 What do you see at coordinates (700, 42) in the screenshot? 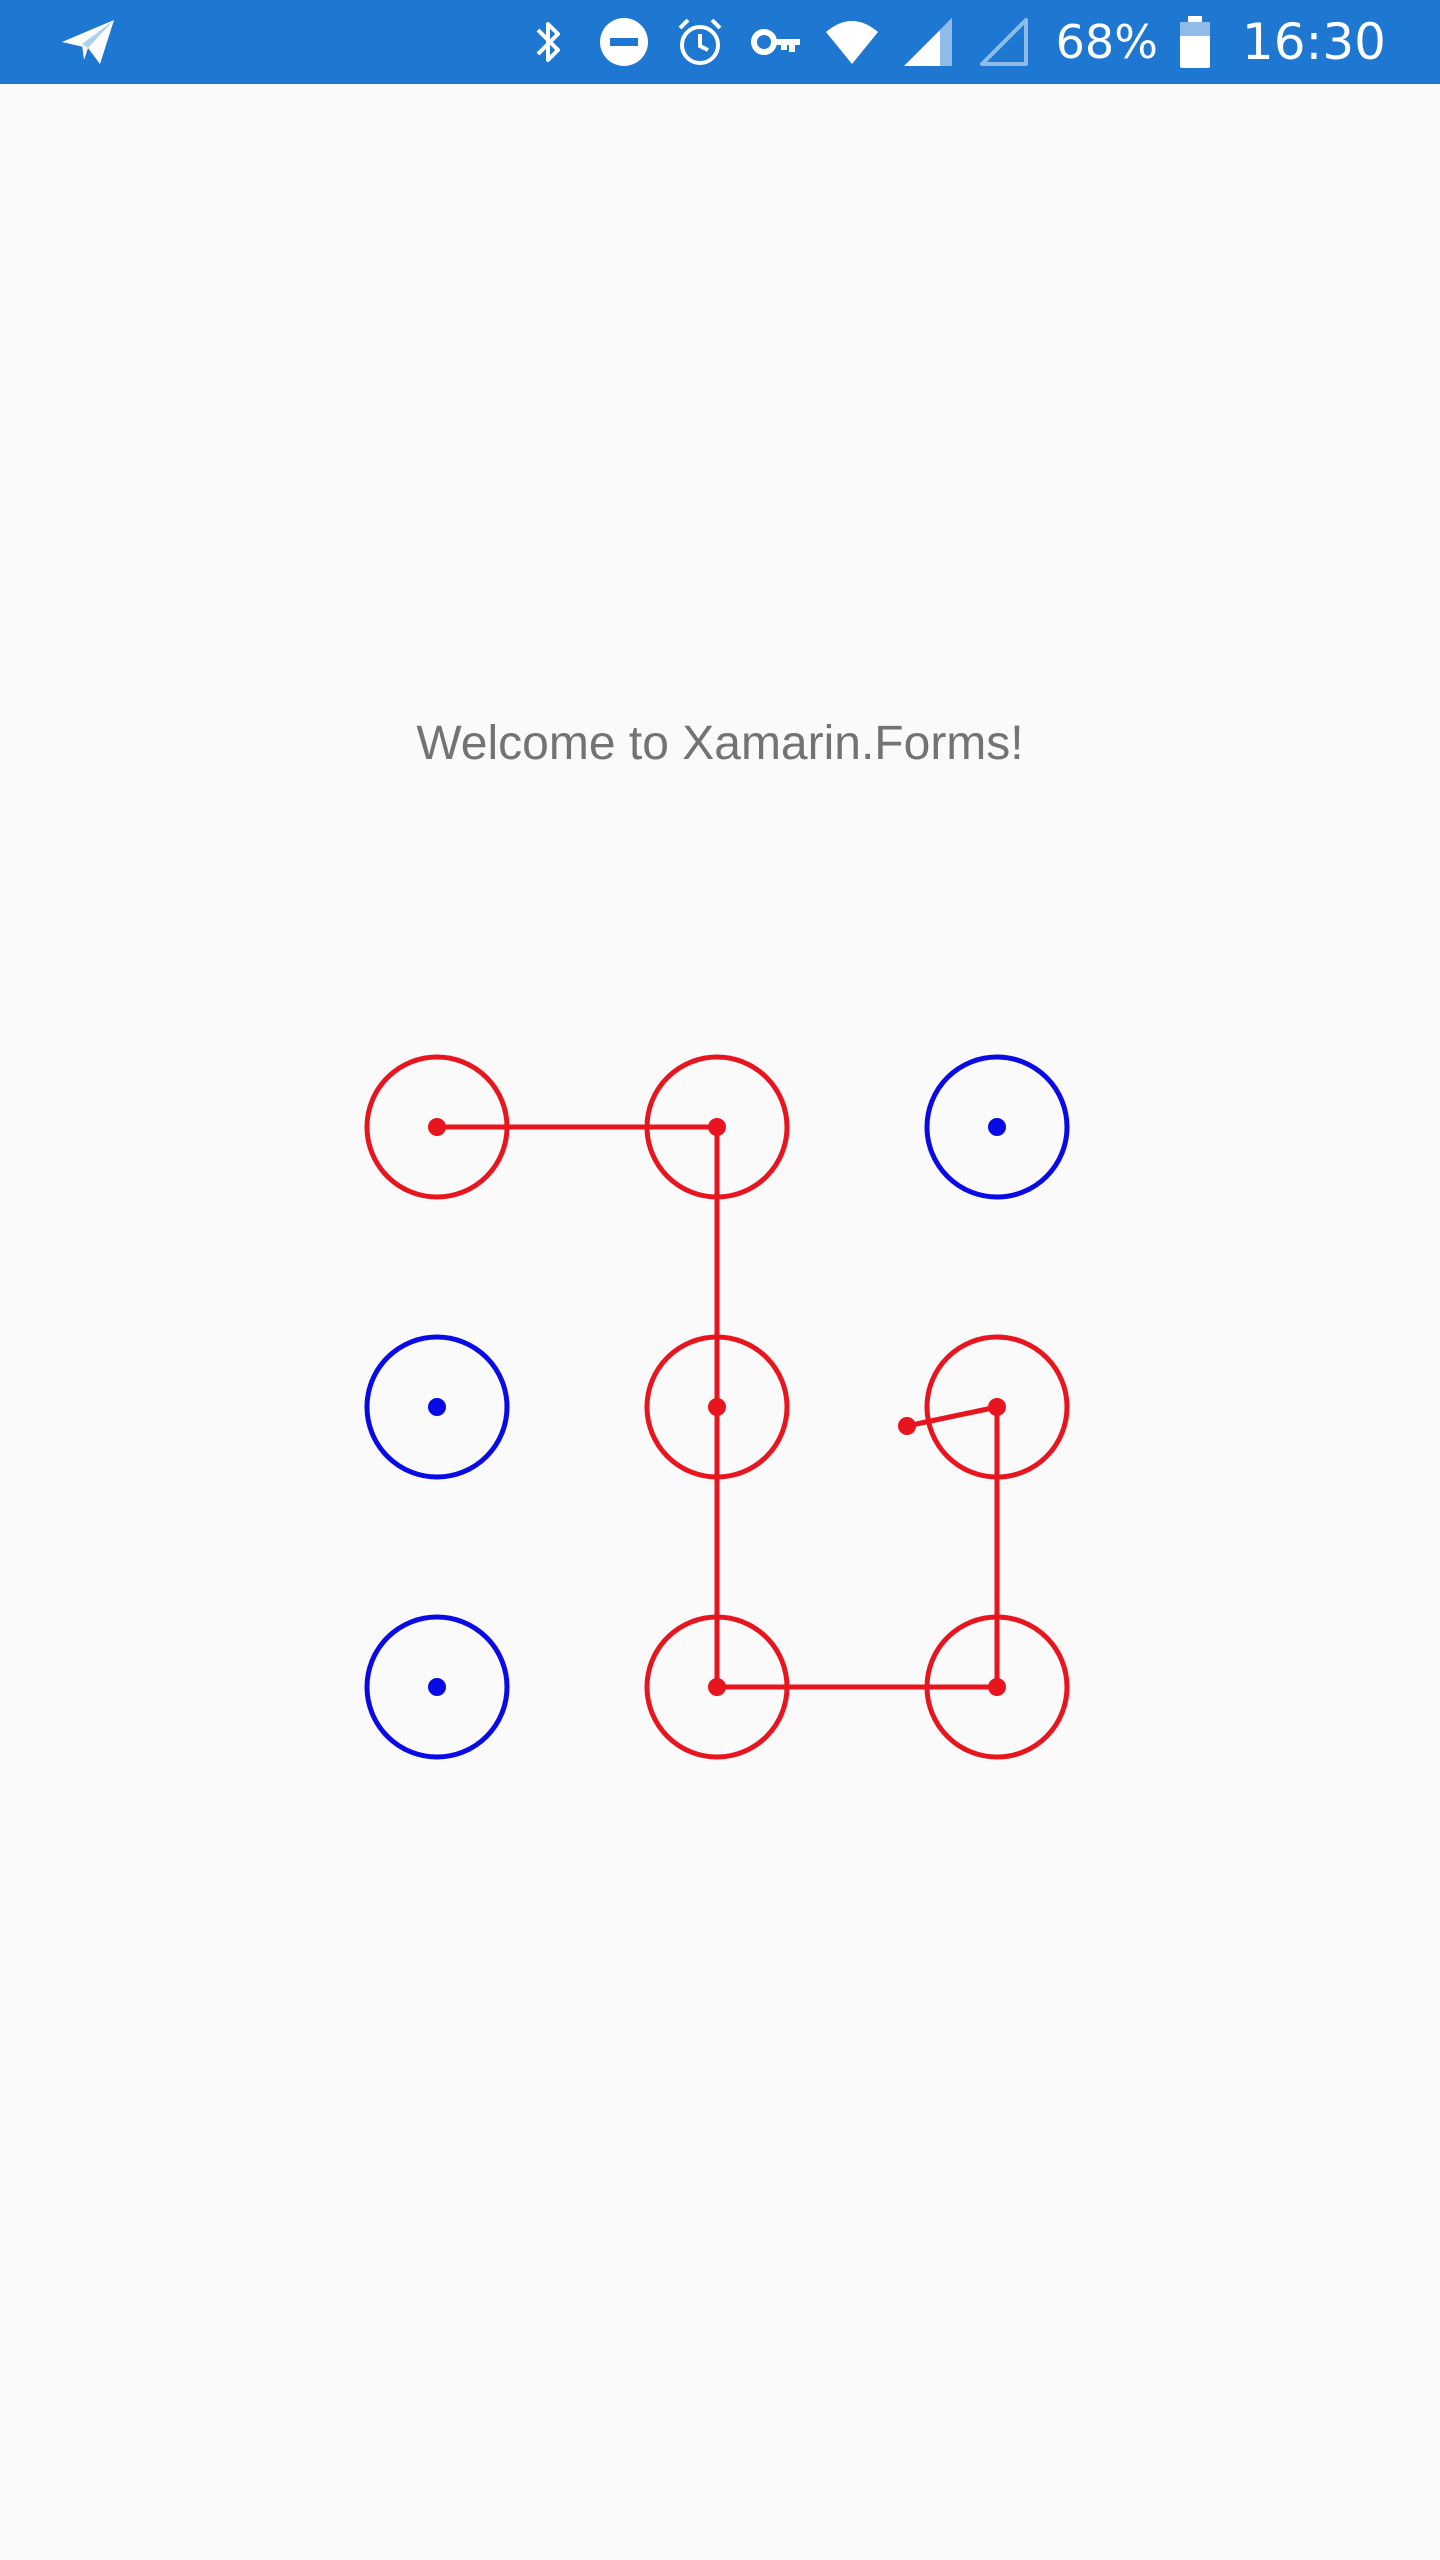
I see `alarm-icon` at bounding box center [700, 42].